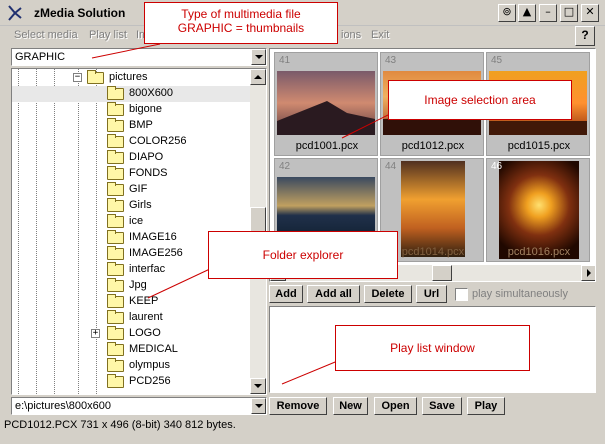 This screenshot has width=605, height=444. I want to click on callout-folder-explorer: Folder explorer, so click(303, 255).